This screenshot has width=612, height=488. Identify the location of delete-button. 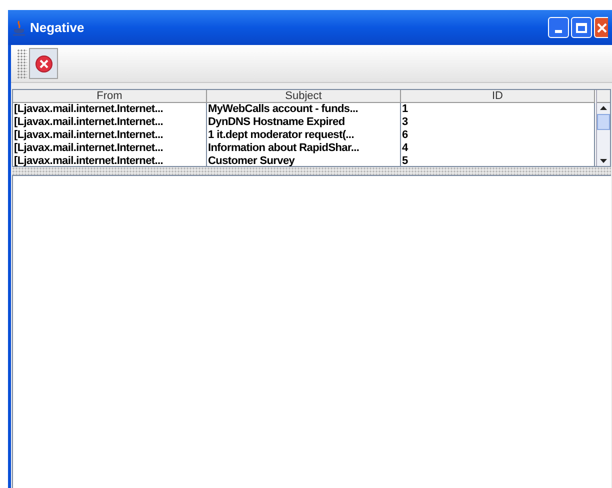
(43, 63).